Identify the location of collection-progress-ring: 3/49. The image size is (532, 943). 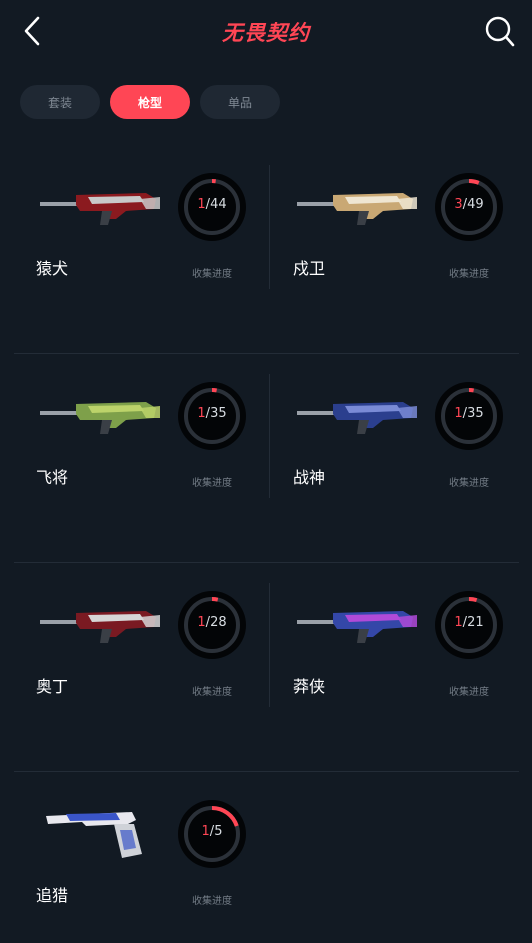
(469, 207).